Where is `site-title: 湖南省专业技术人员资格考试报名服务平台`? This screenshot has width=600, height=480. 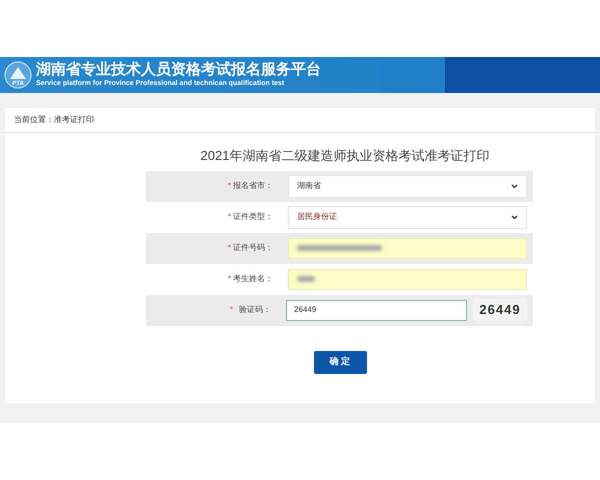 site-title: 湖南省专业技术人员资格考试报名服务平台 is located at coordinates (178, 70).